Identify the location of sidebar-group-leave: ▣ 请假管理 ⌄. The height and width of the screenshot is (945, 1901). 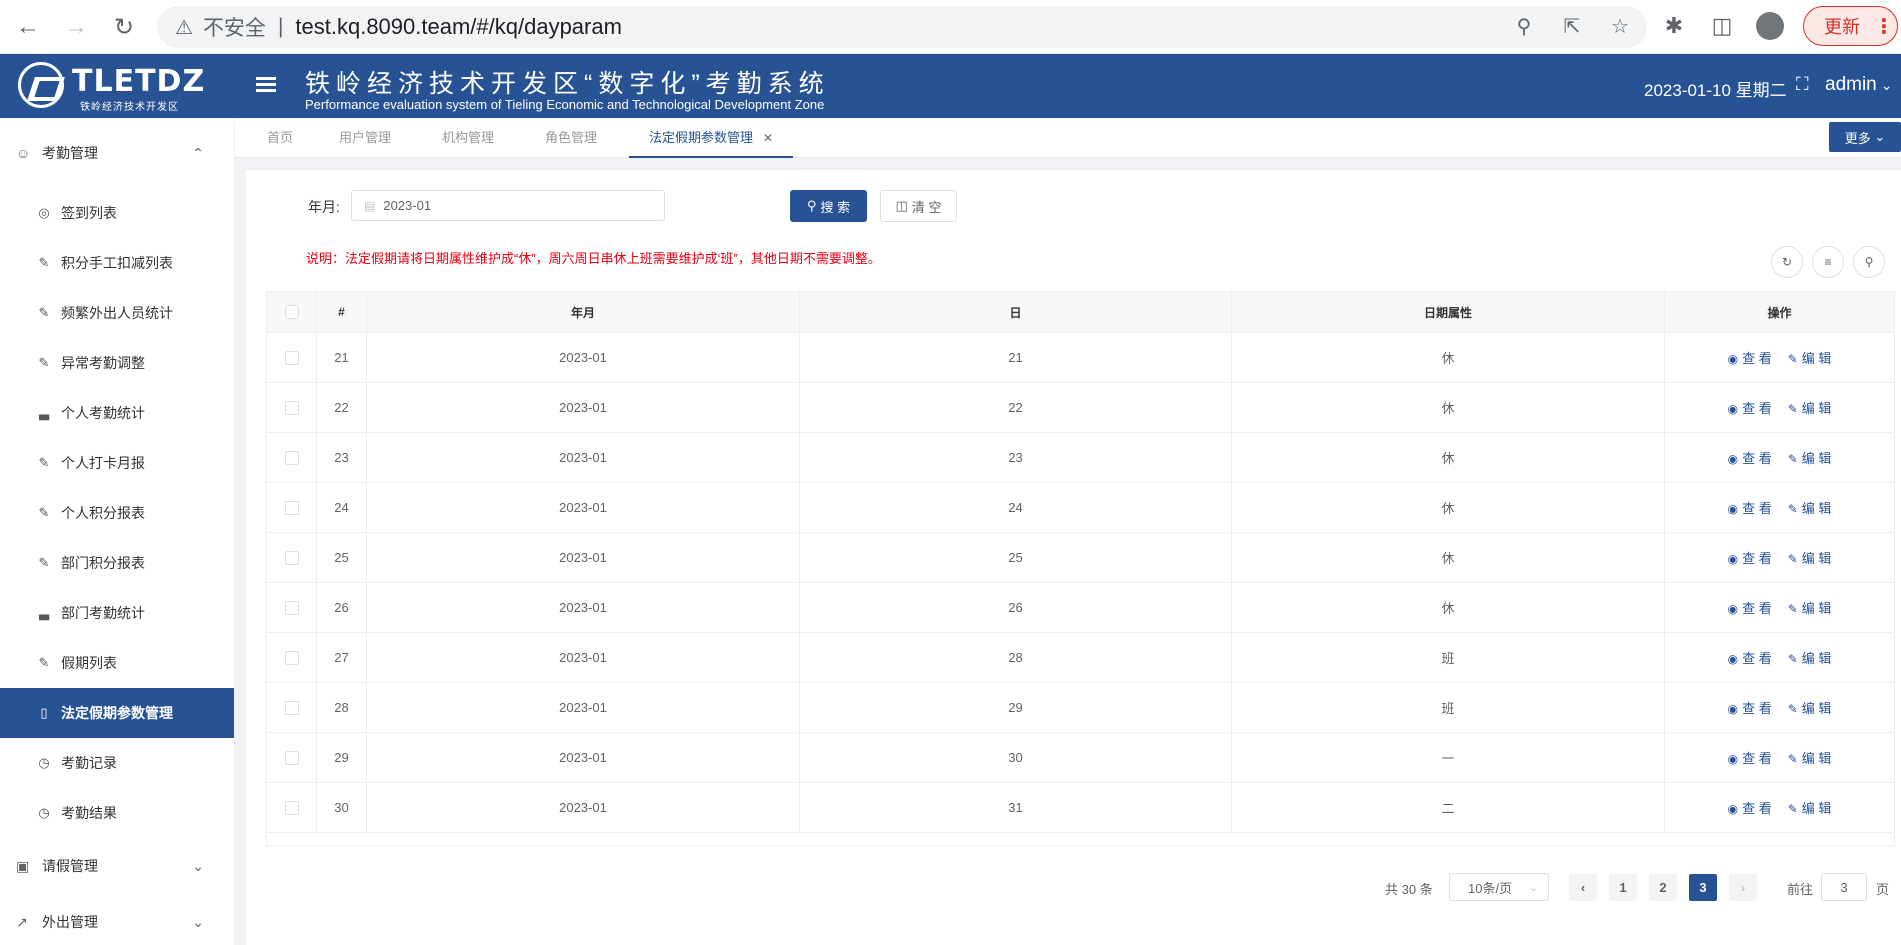
(117, 866).